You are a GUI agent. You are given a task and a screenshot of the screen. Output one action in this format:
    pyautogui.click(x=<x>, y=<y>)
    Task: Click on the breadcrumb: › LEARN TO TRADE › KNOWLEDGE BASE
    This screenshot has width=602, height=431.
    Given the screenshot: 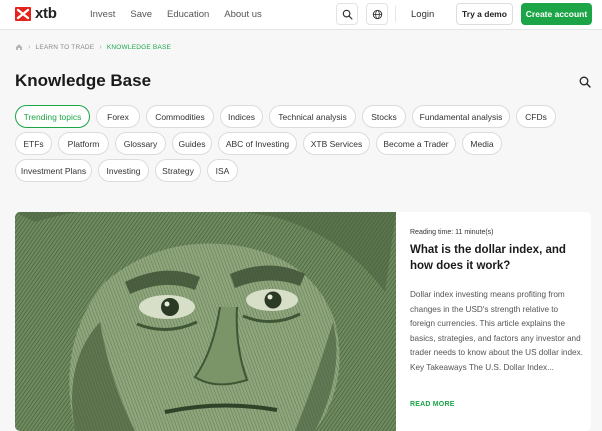 What is the action you would take?
    pyautogui.click(x=93, y=47)
    